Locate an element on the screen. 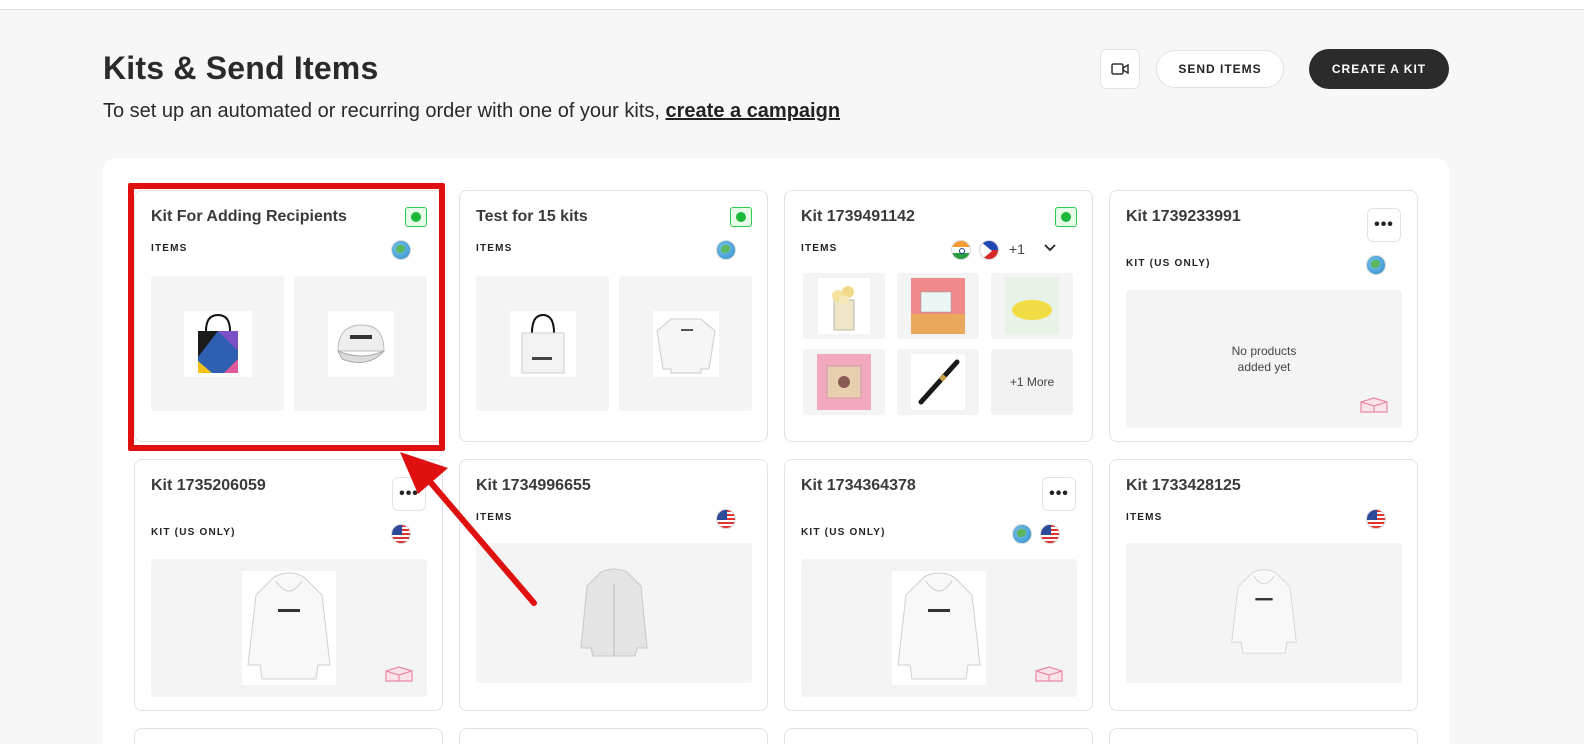 The width and height of the screenshot is (1584, 744). kit-card: Kit 1734996655 ITEMS is located at coordinates (613, 585).